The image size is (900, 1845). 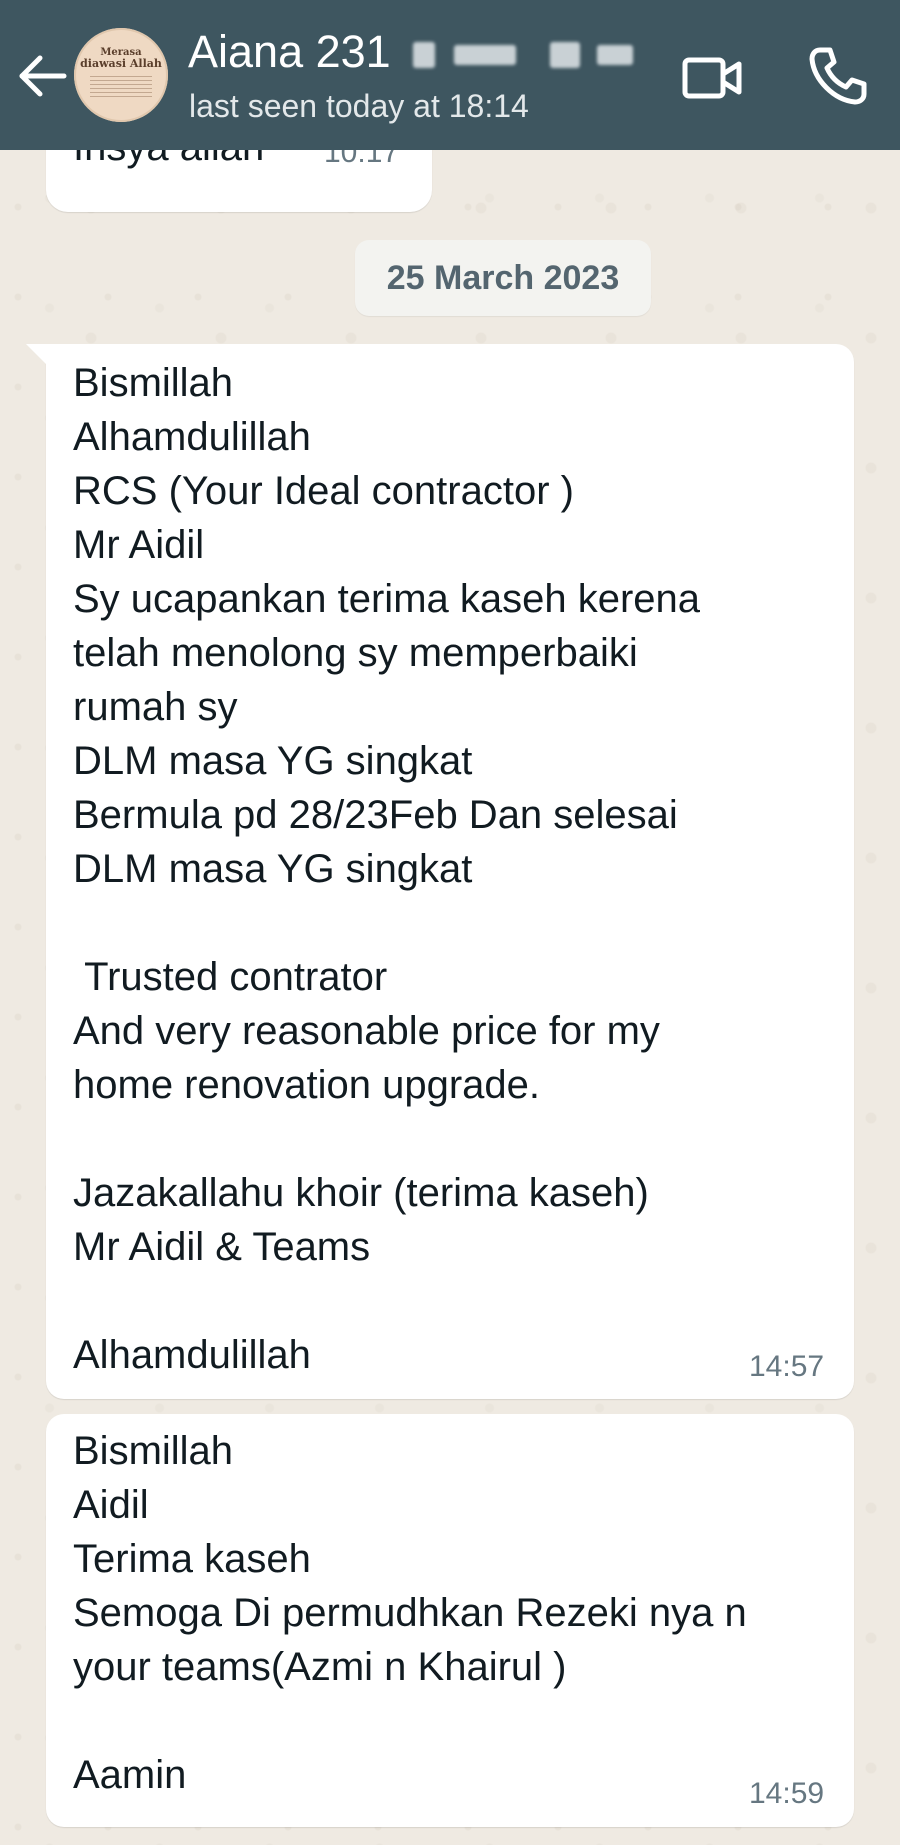 I want to click on bubble-tail, so click(x=37, y=355).